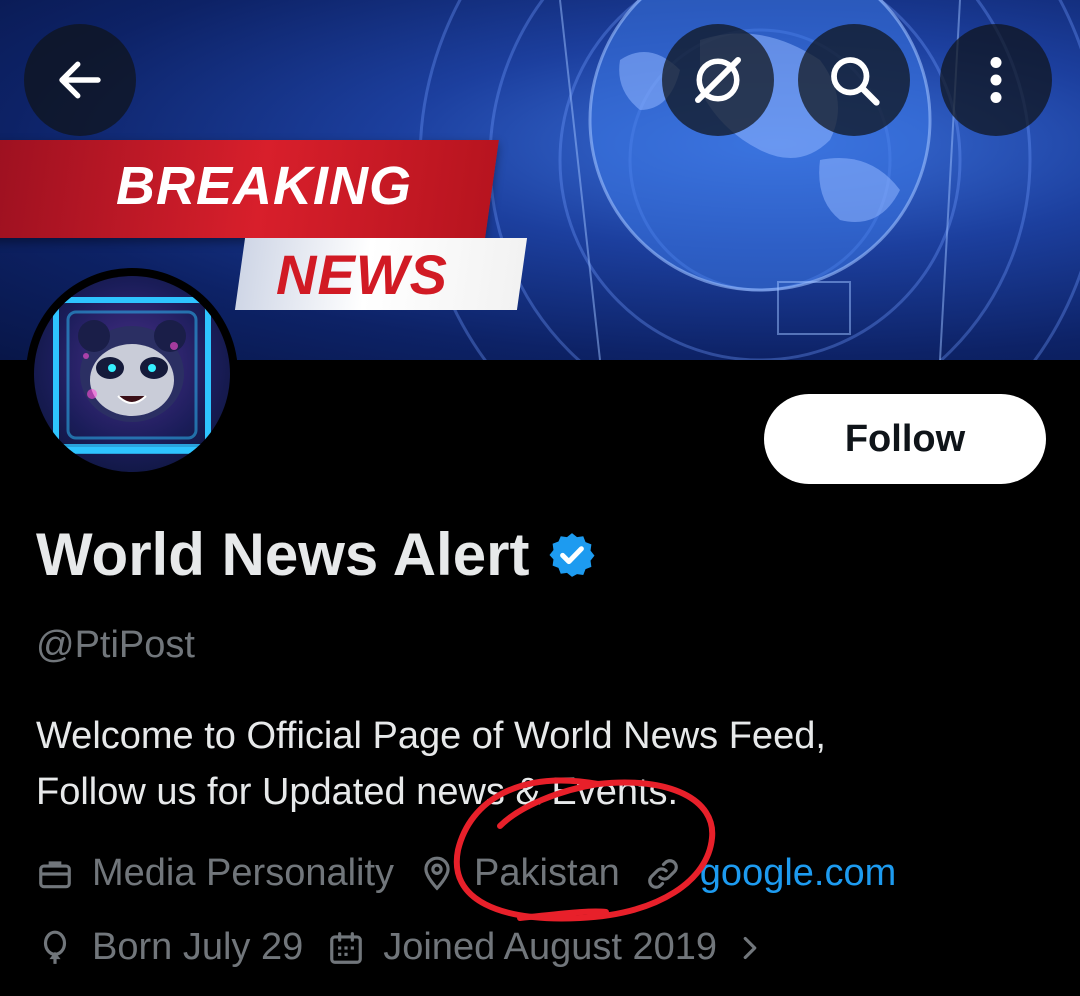 This screenshot has height=996, width=1080. I want to click on back-button, so click(80, 80).